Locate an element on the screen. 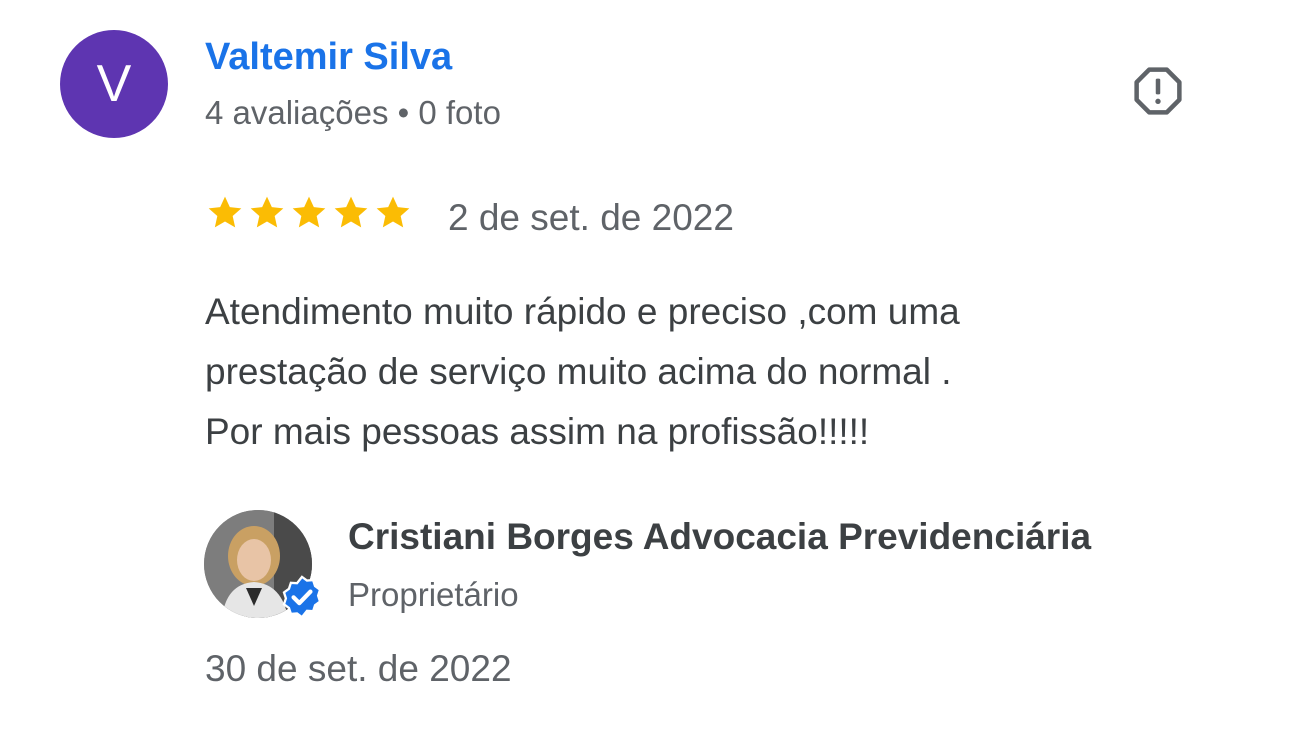 The width and height of the screenshot is (1290, 729). owner-role: Proprietário is located at coordinates (433, 594).